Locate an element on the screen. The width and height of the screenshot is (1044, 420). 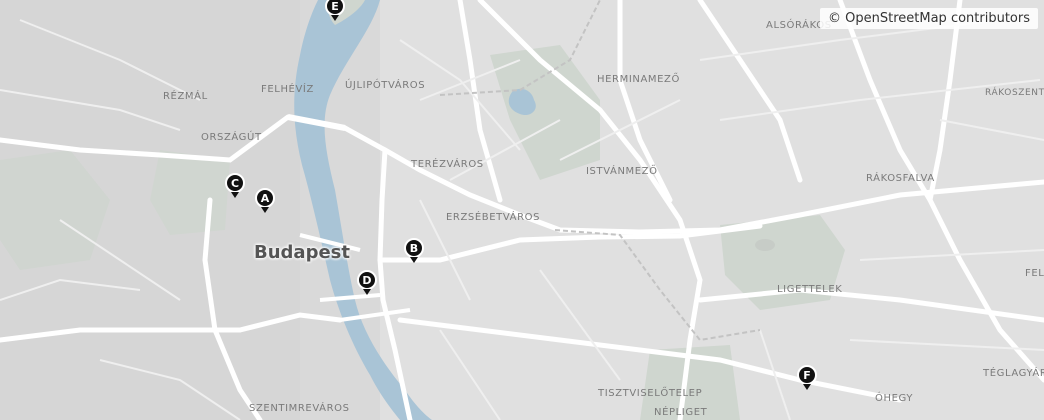
marker-badge: D is located at coordinates (367, 280).